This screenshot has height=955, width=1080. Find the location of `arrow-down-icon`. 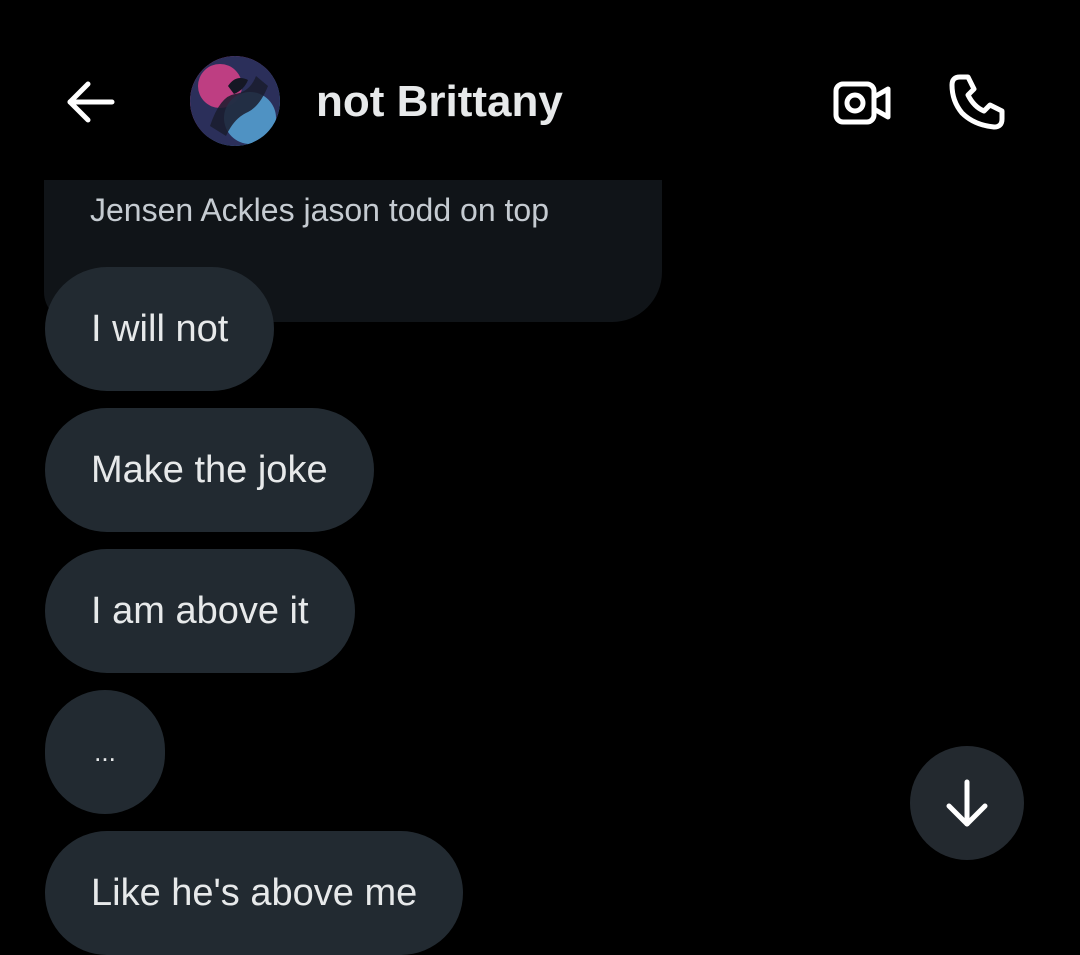

arrow-down-icon is located at coordinates (967, 803).